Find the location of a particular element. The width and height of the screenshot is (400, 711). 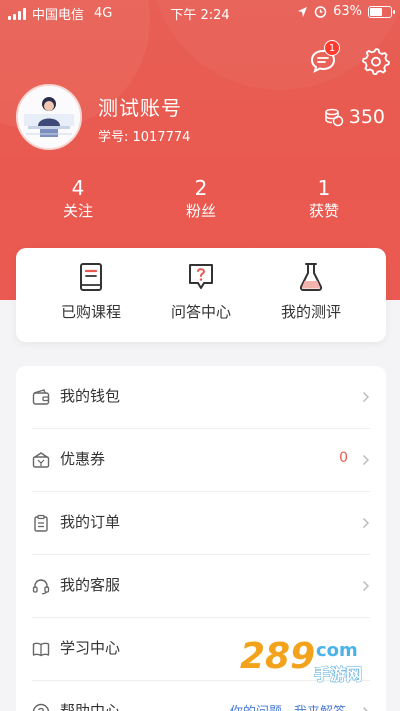

menu-label: 我的客服 is located at coordinates (90, 585).